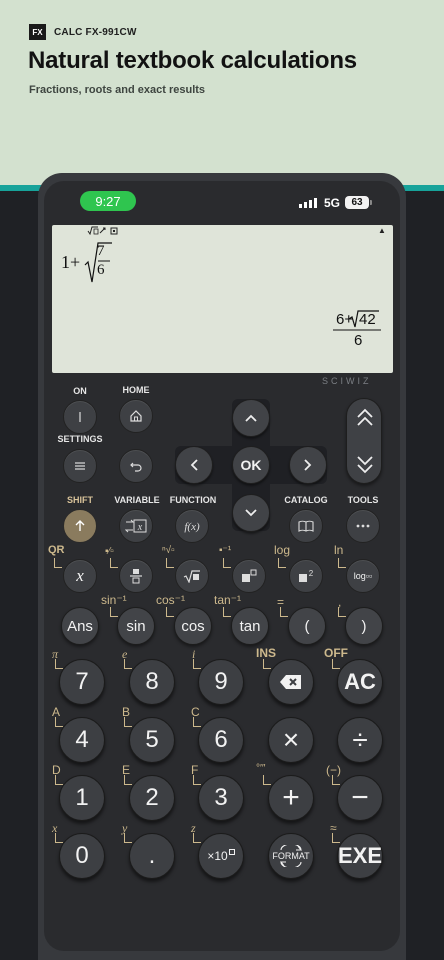 This screenshot has width=444, height=960. I want to click on tools-button, so click(363, 526).